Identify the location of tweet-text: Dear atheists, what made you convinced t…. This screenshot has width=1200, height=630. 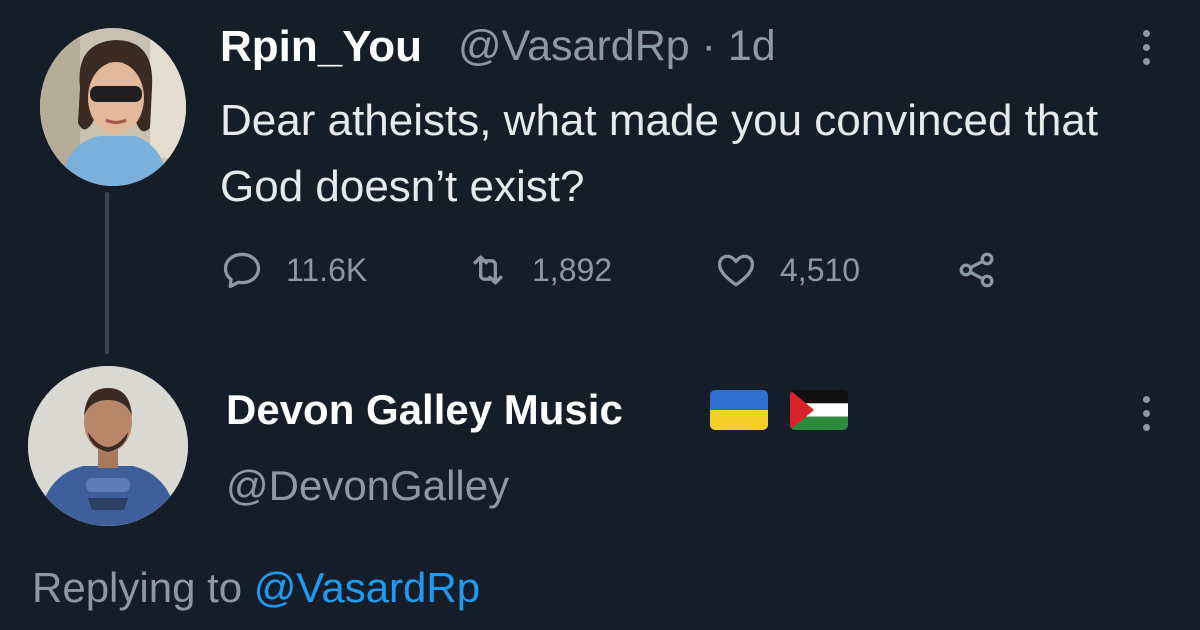
(659, 153).